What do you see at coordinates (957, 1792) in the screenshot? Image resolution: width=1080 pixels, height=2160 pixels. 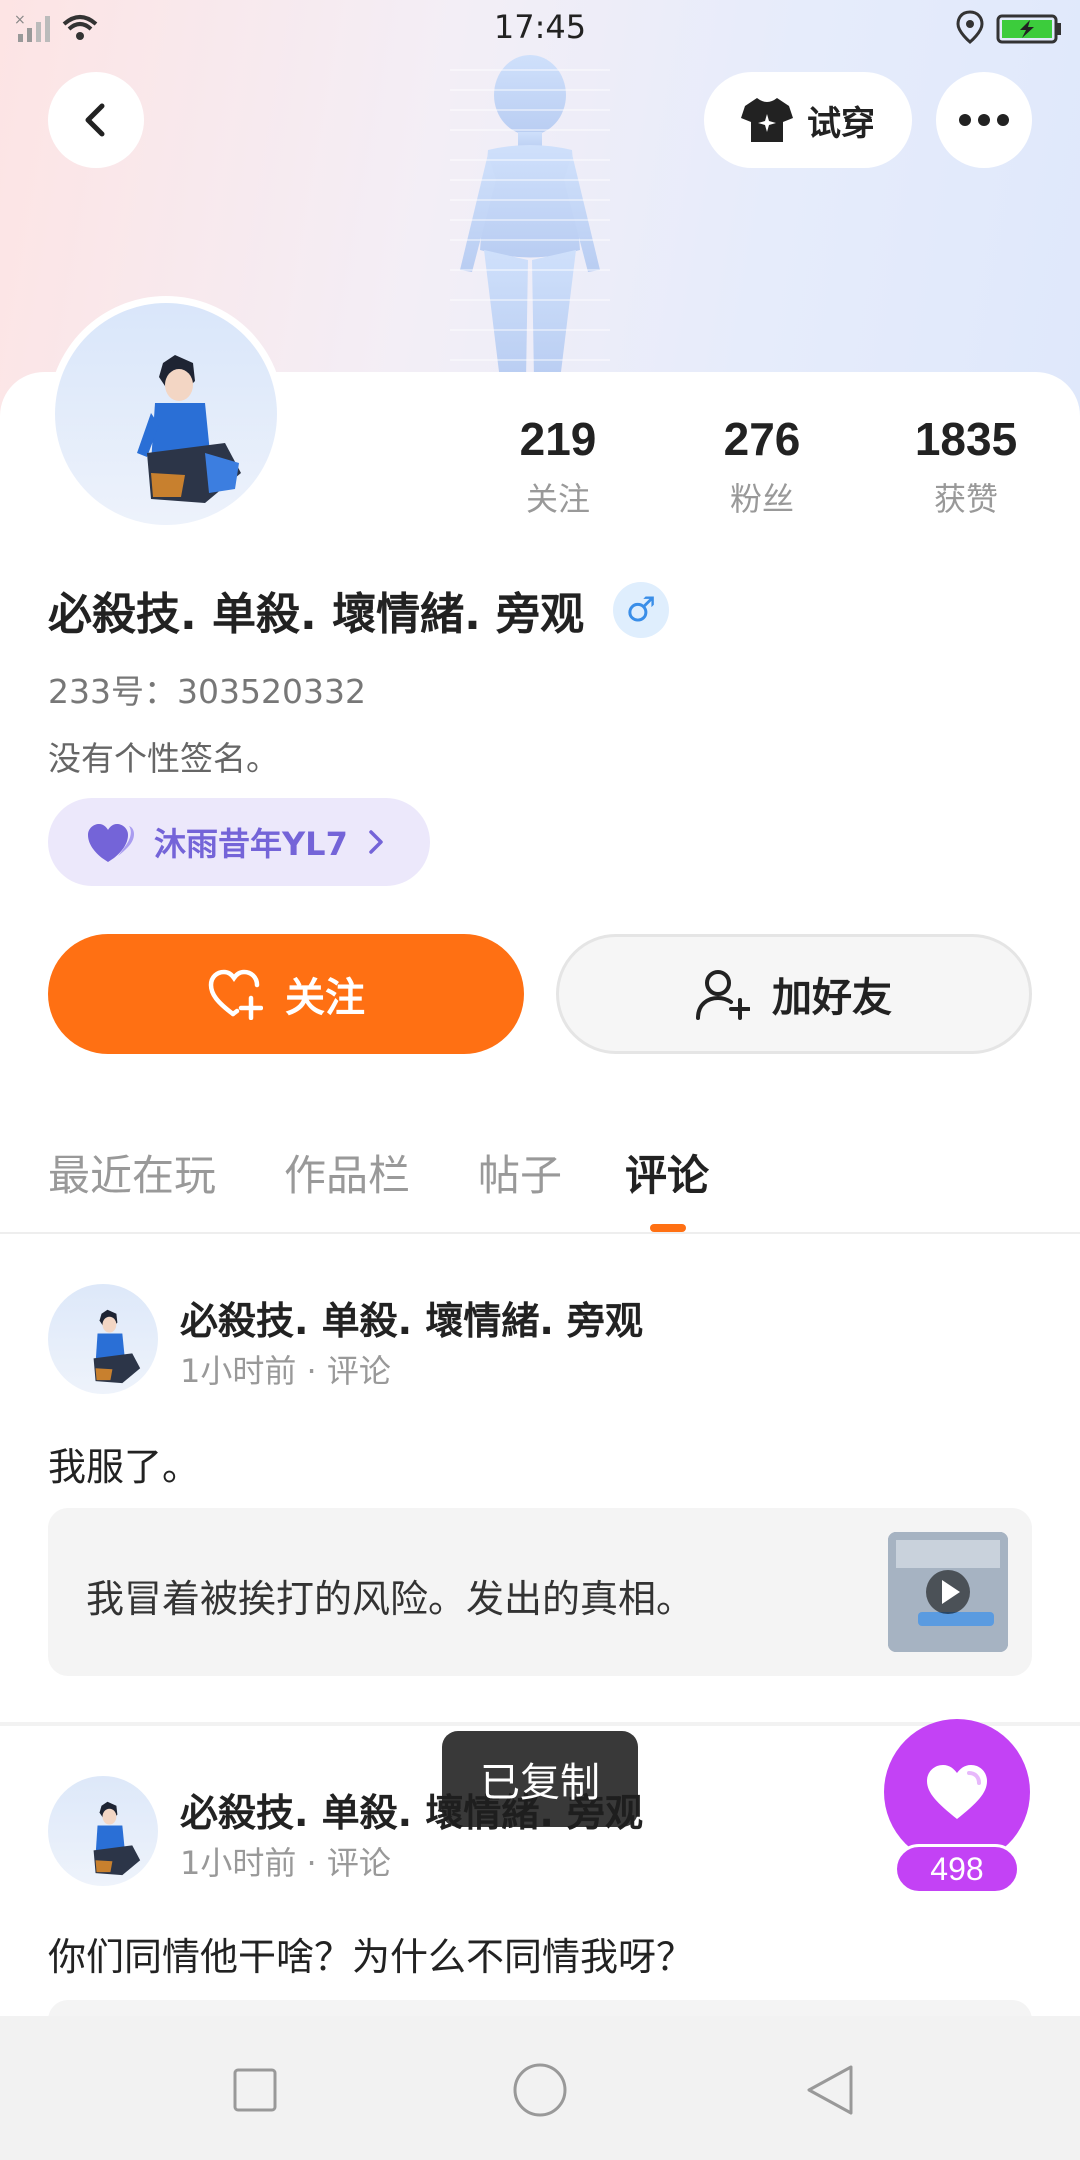 I see `heart-icon` at bounding box center [957, 1792].